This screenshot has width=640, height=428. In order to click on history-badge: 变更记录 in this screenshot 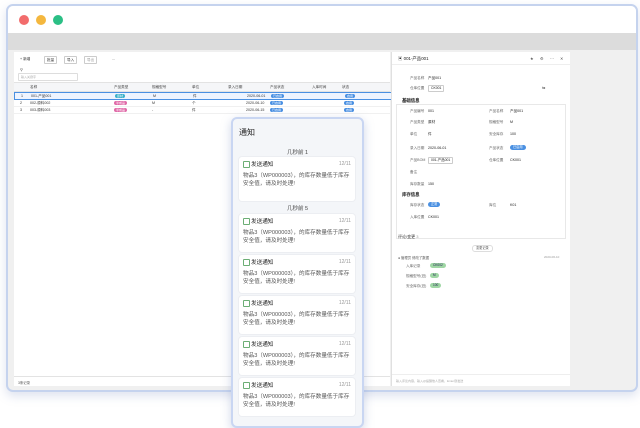, I will do `click(482, 248)`.